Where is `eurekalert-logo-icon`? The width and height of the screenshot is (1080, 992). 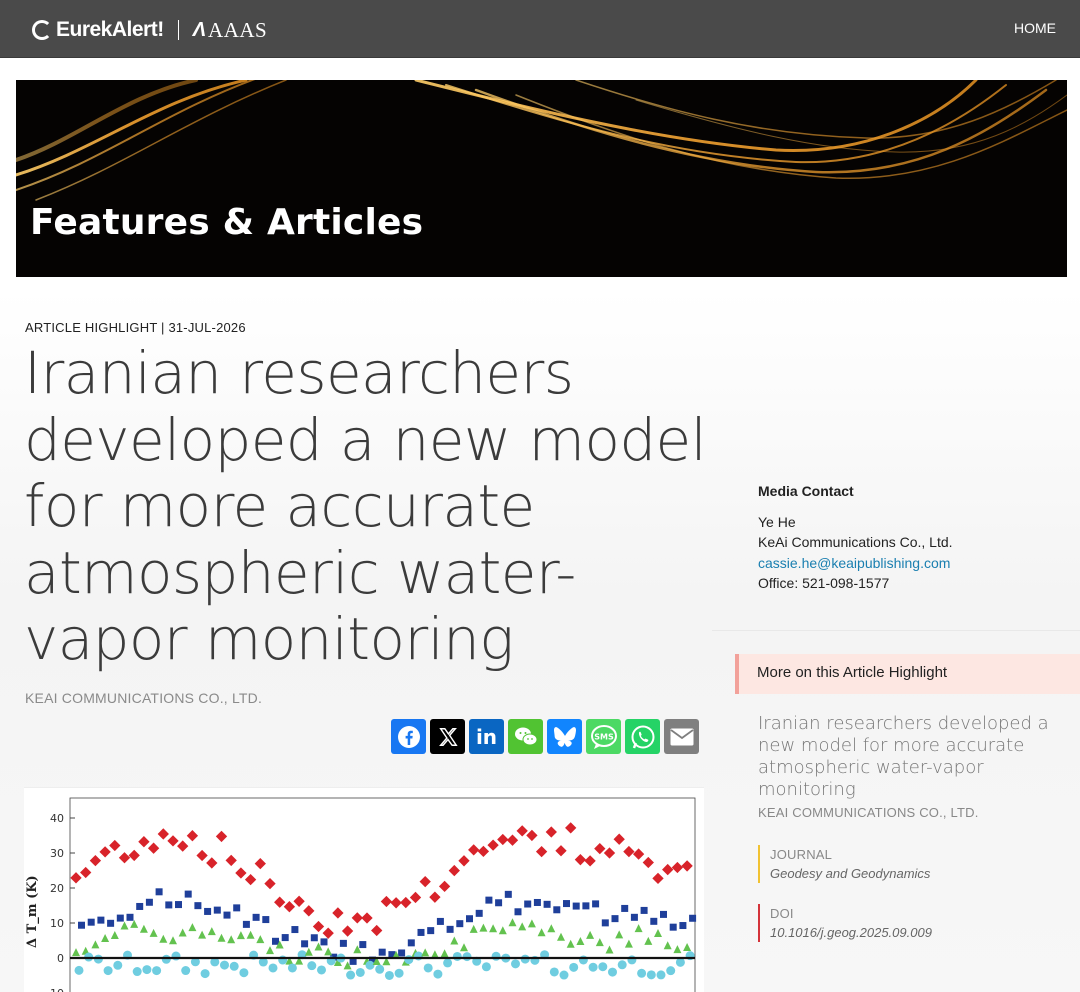
eurekalert-logo-icon is located at coordinates (42, 30).